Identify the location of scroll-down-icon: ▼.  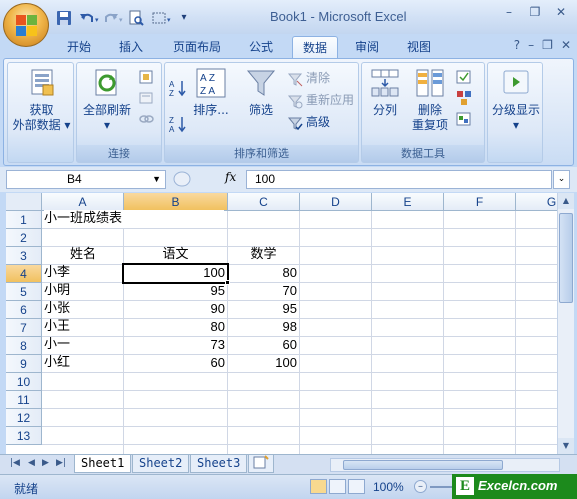
(566, 446).